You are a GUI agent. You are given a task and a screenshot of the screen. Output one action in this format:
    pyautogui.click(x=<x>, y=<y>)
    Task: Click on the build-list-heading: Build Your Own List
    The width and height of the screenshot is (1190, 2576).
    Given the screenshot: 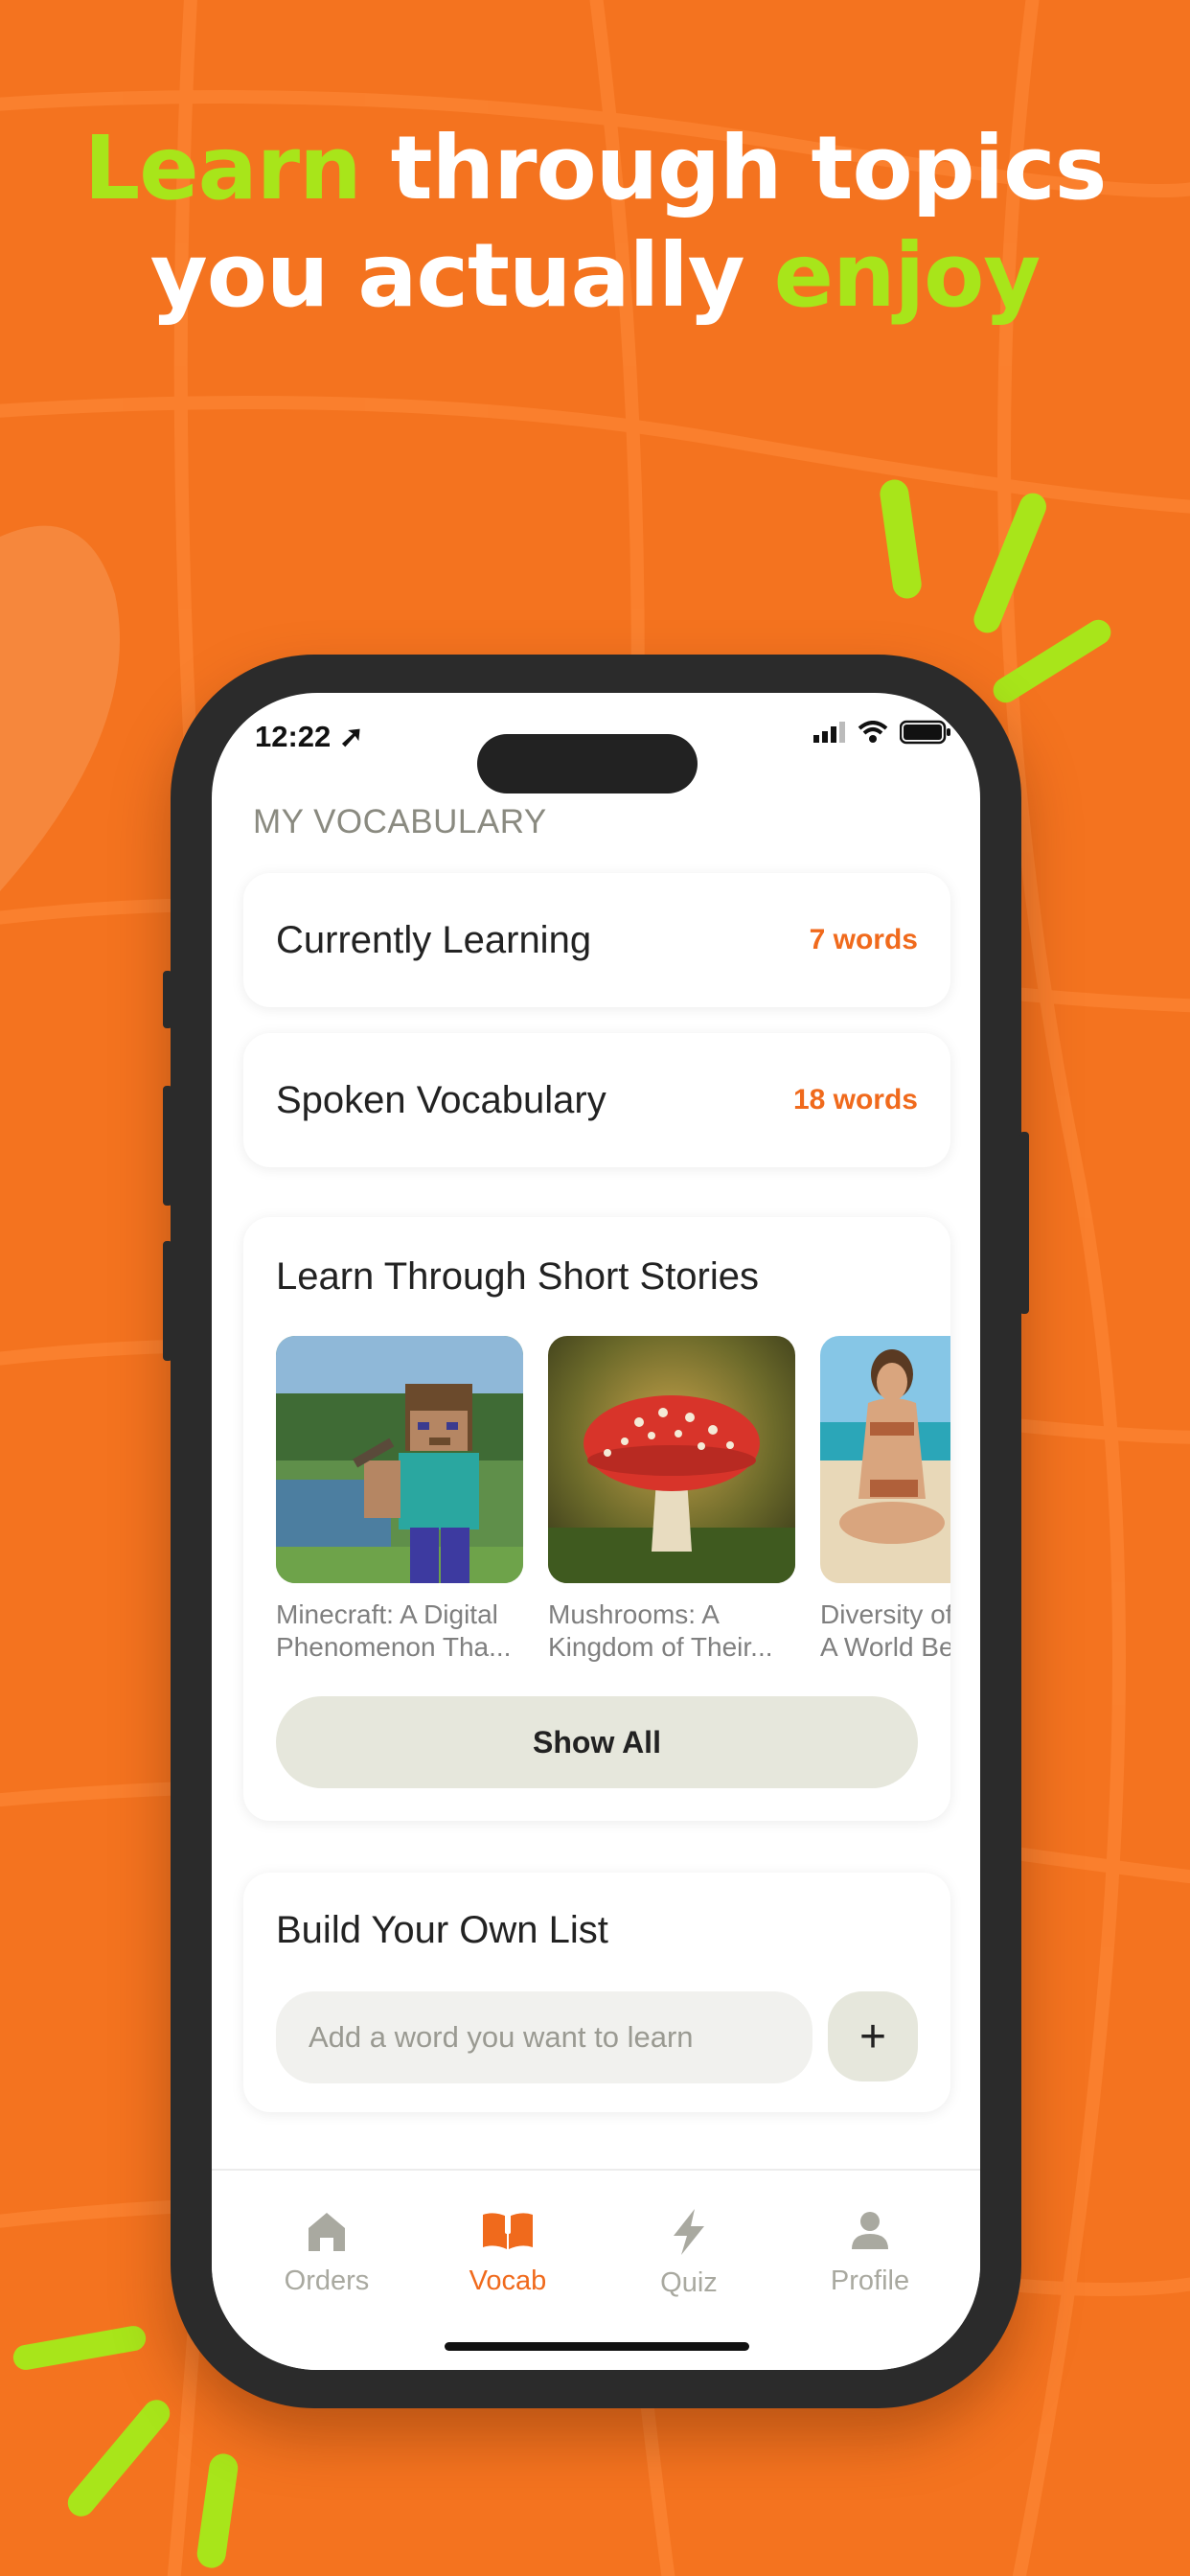 What is the action you would take?
    pyautogui.click(x=442, y=1930)
    